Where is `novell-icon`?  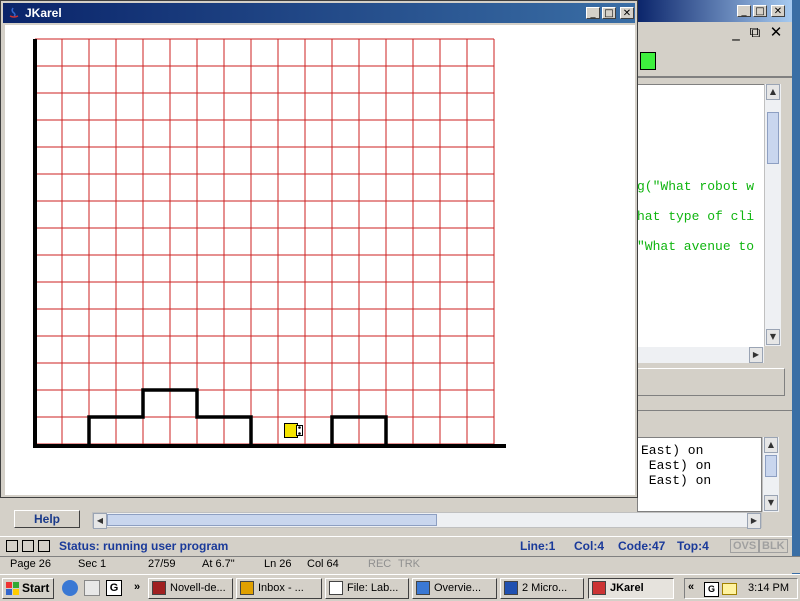 novell-icon is located at coordinates (159, 588).